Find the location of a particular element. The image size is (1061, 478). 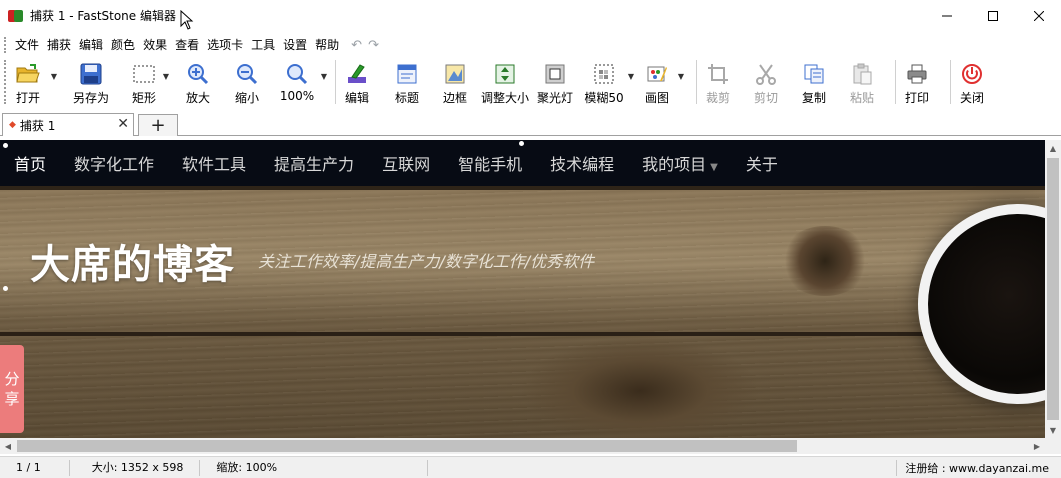

crop-icon is located at coordinates (718, 74).